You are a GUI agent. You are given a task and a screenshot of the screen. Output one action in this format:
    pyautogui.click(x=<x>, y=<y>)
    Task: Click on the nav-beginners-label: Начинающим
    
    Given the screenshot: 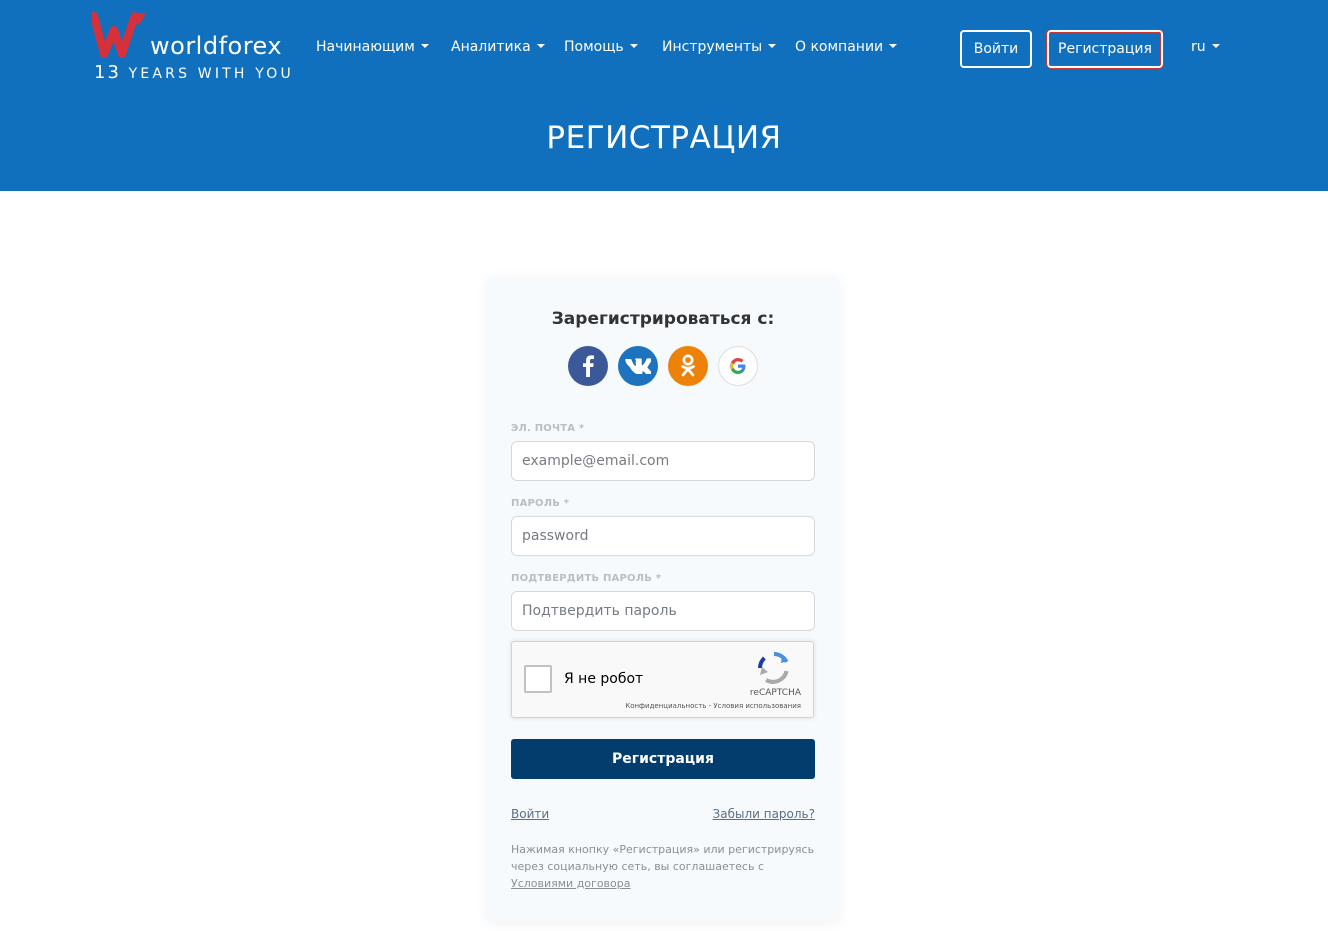 What is the action you would take?
    pyautogui.click(x=365, y=47)
    